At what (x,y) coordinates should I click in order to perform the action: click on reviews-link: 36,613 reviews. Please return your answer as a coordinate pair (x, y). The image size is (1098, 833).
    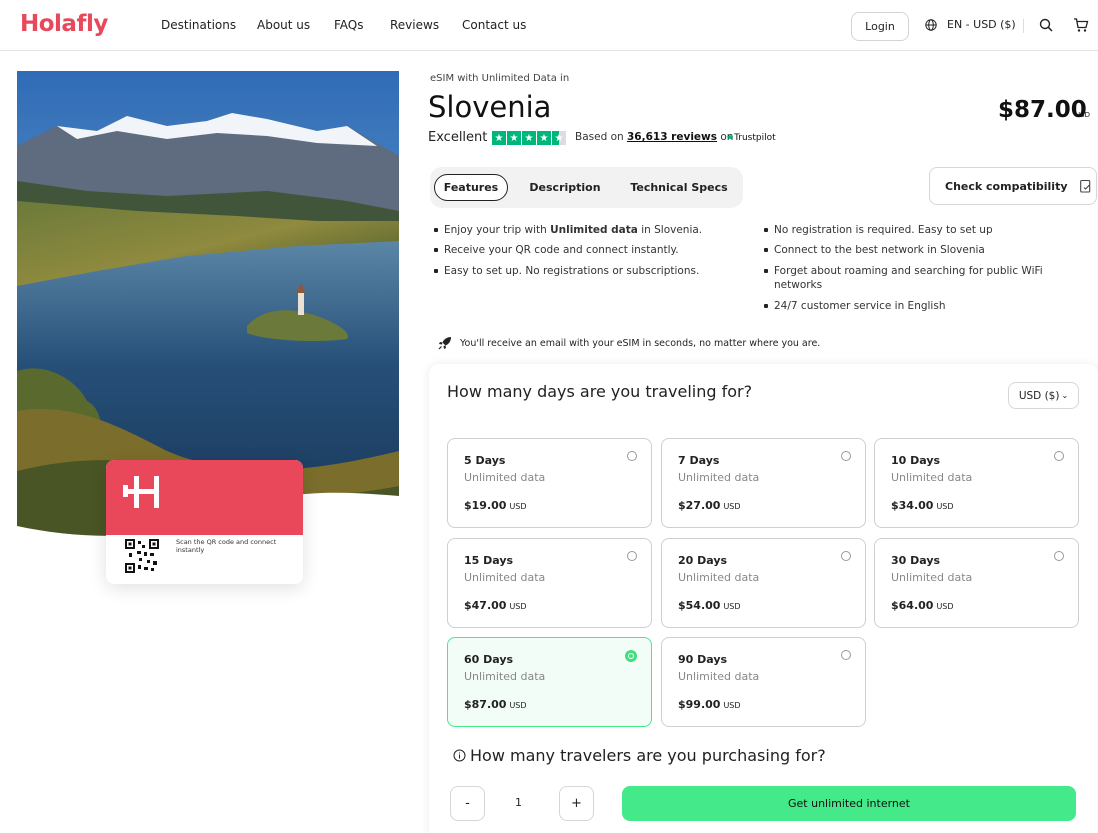
    Looking at the image, I should click on (672, 137).